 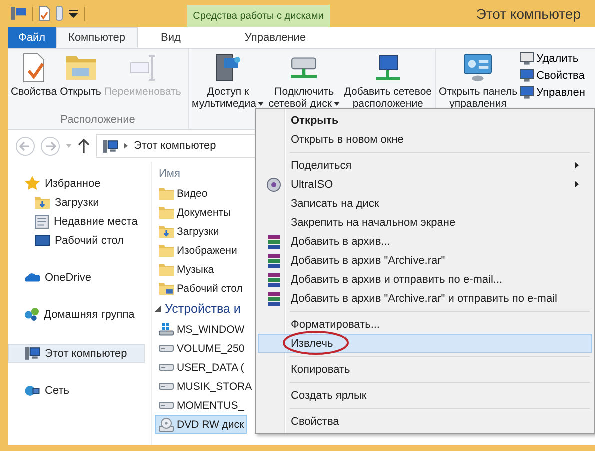 What do you see at coordinates (175, 146) in the screenshot?
I see `address-path: Этот компьютер` at bounding box center [175, 146].